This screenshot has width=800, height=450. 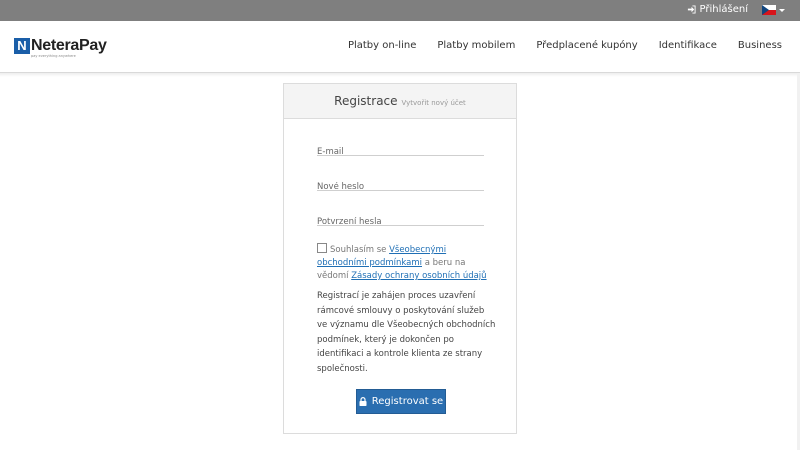 I want to click on nav-item-mobile-payments: Platby mobilem, so click(x=476, y=45).